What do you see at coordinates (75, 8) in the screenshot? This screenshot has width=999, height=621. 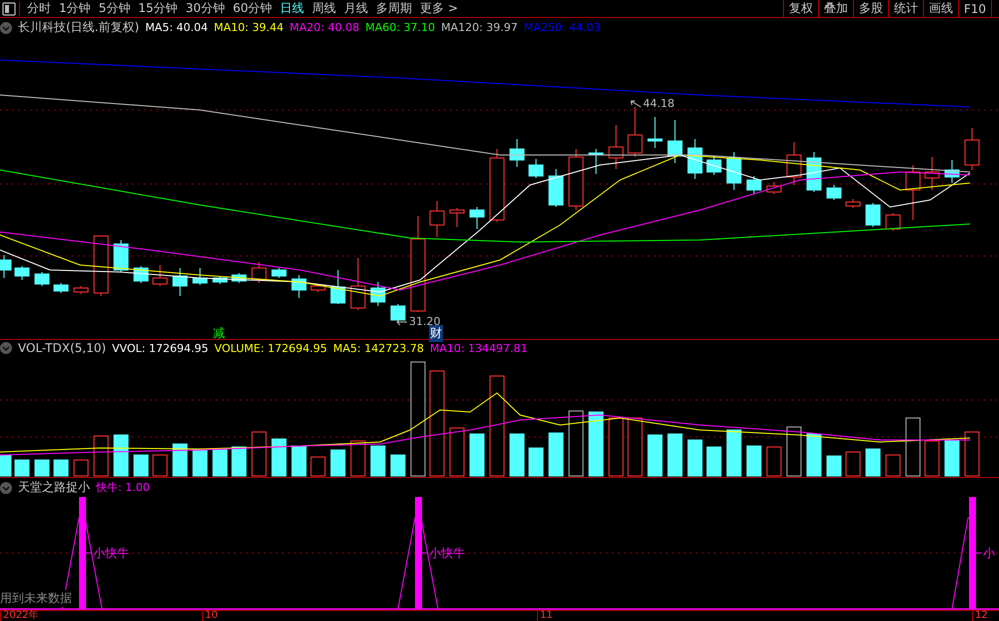 I see `period-tab: 1分钟` at bounding box center [75, 8].